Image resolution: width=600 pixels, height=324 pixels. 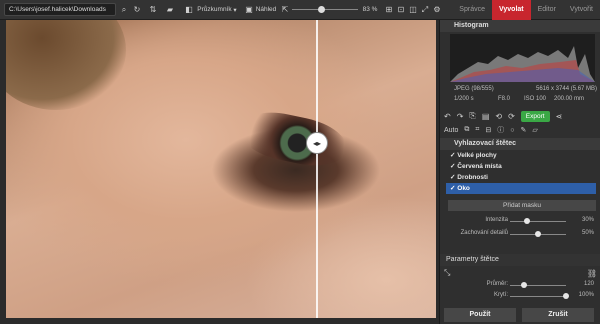 What do you see at coordinates (153, 9) in the screenshot?
I see `sort-icon: ⇅` at bounding box center [153, 9].